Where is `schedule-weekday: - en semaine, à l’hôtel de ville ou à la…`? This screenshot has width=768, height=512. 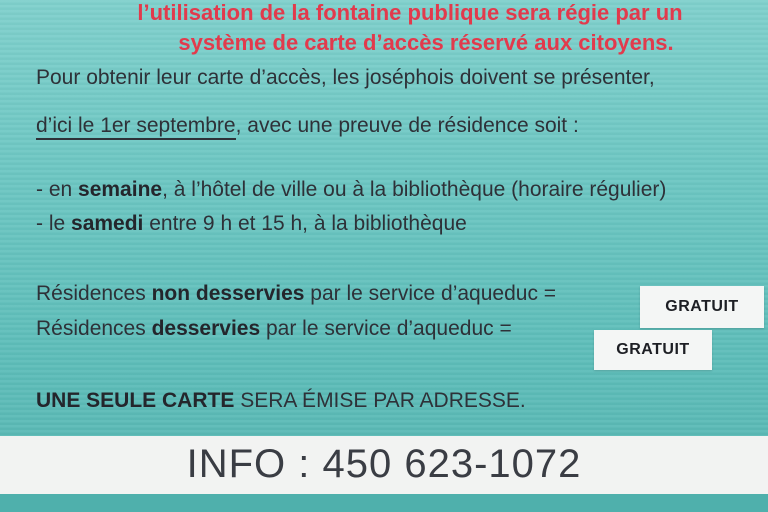 schedule-weekday: - en semaine, à l’hôtel de ville ou à la… is located at coordinates (351, 190).